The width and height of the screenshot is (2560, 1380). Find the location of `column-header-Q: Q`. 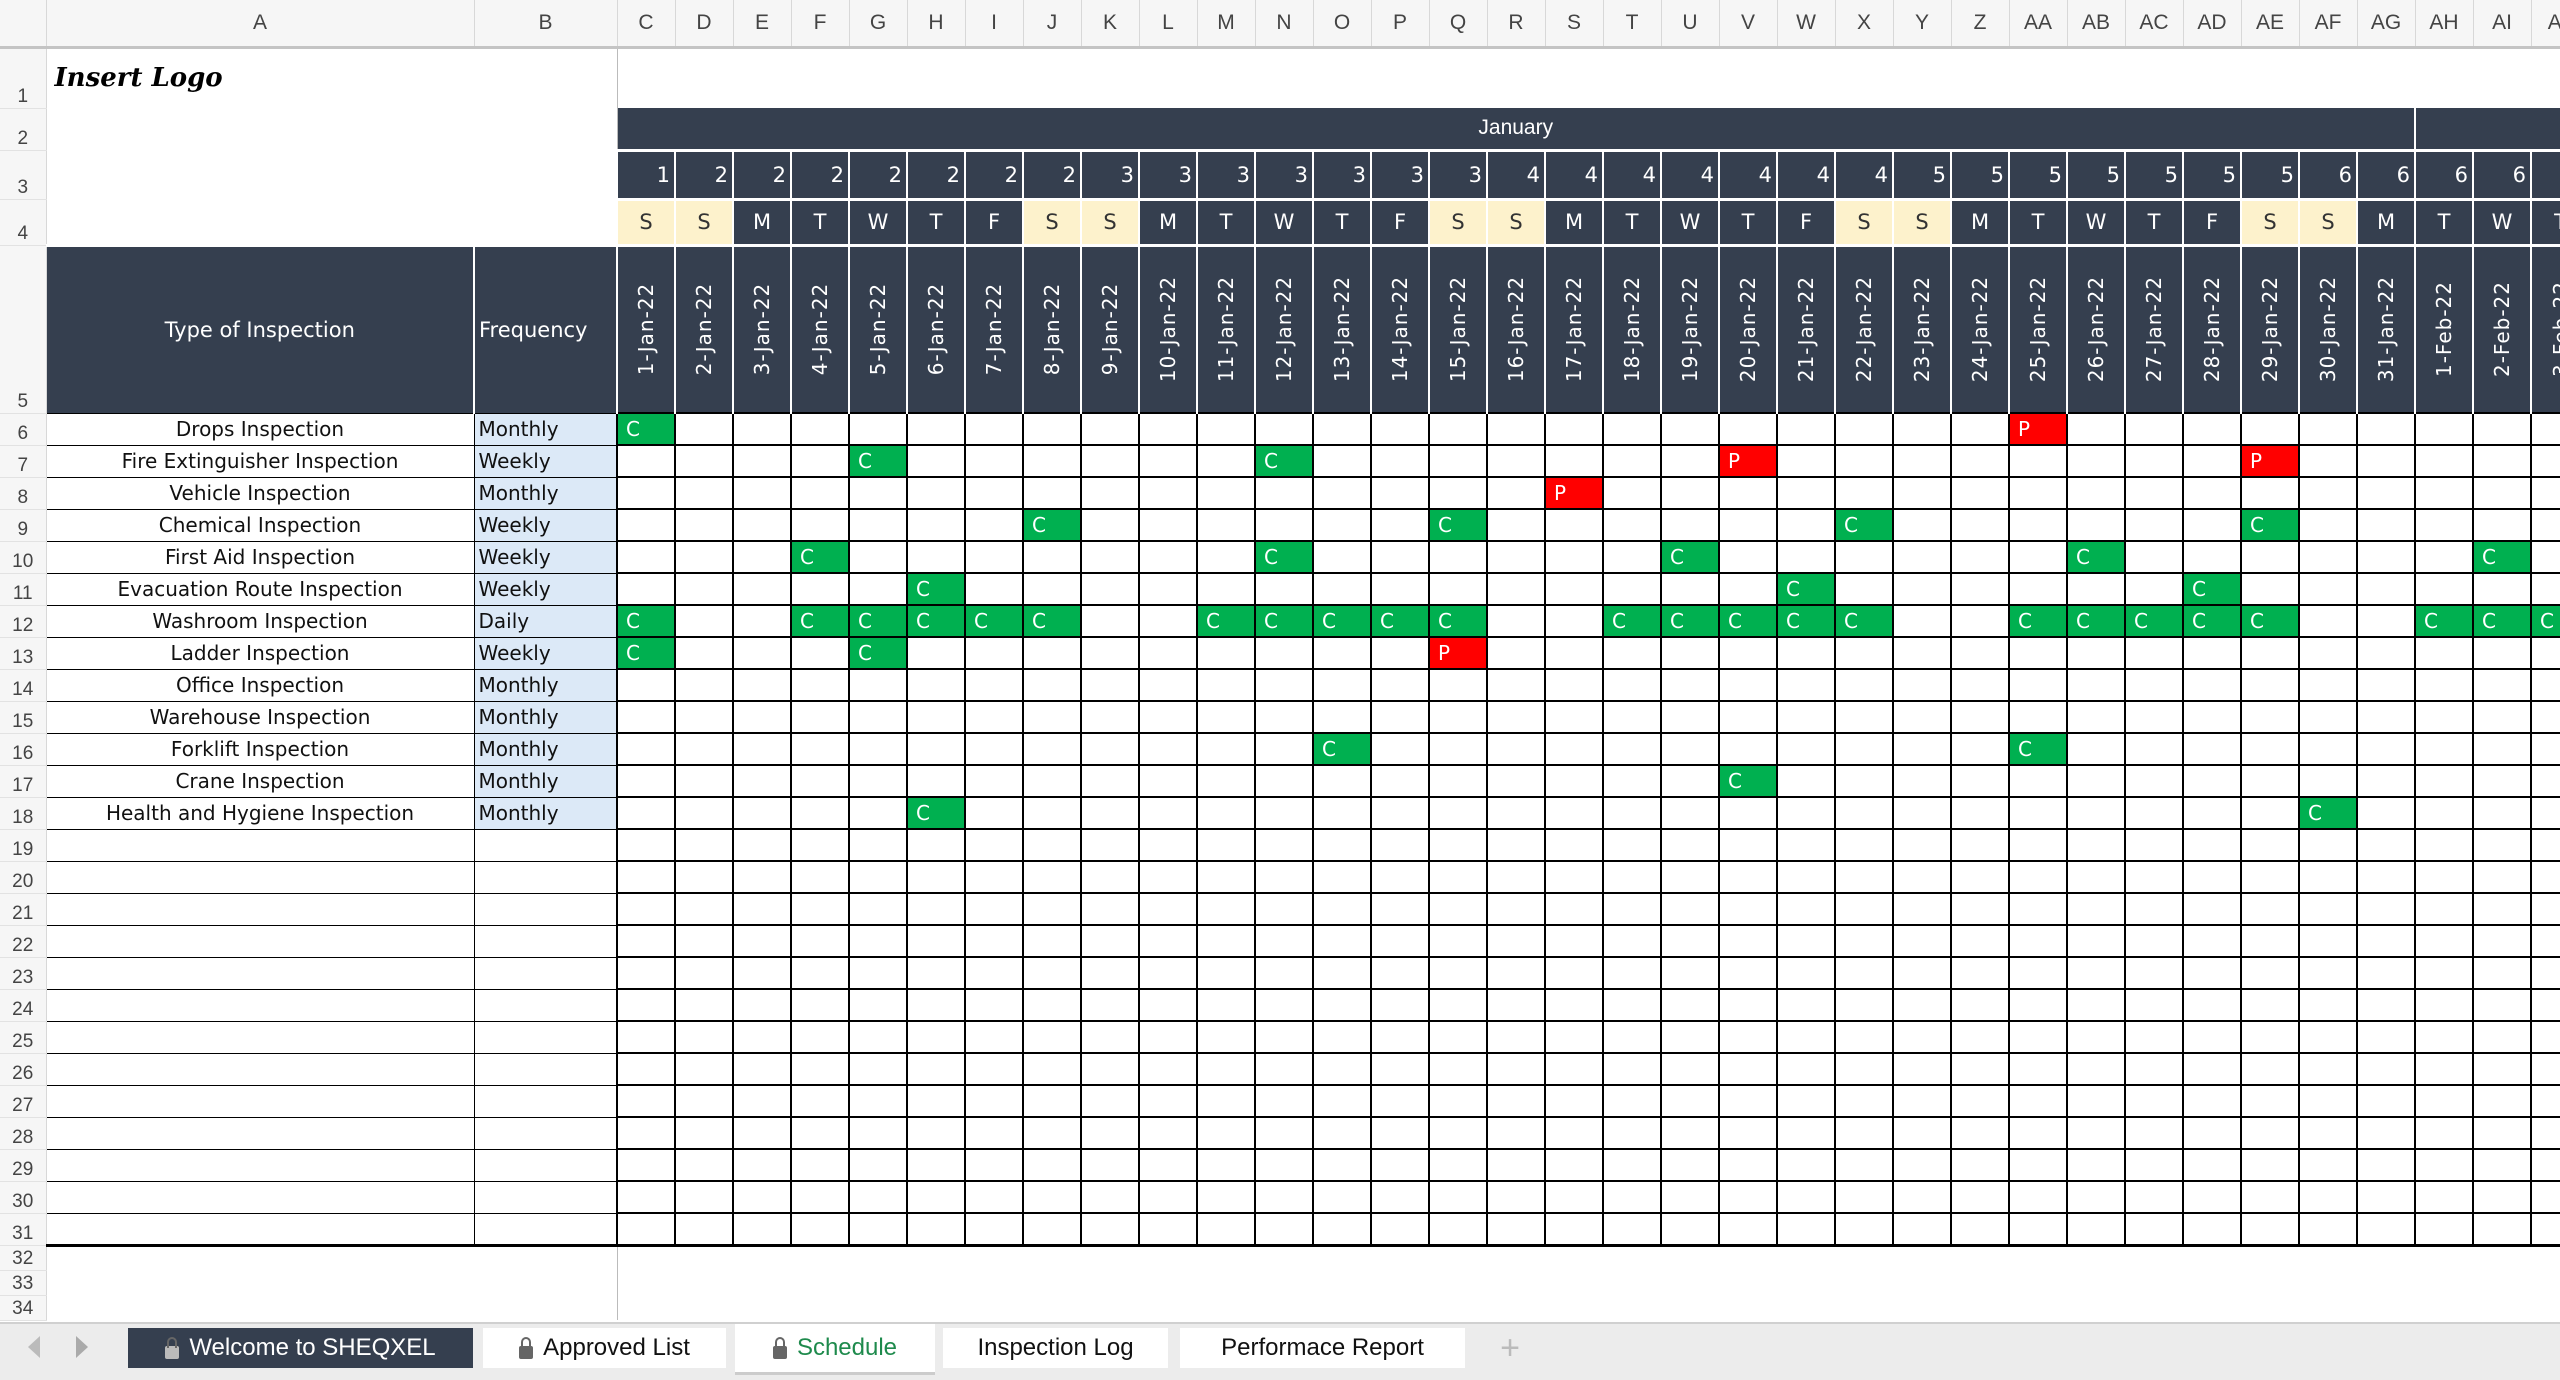

column-header-Q: Q is located at coordinates (1458, 23).